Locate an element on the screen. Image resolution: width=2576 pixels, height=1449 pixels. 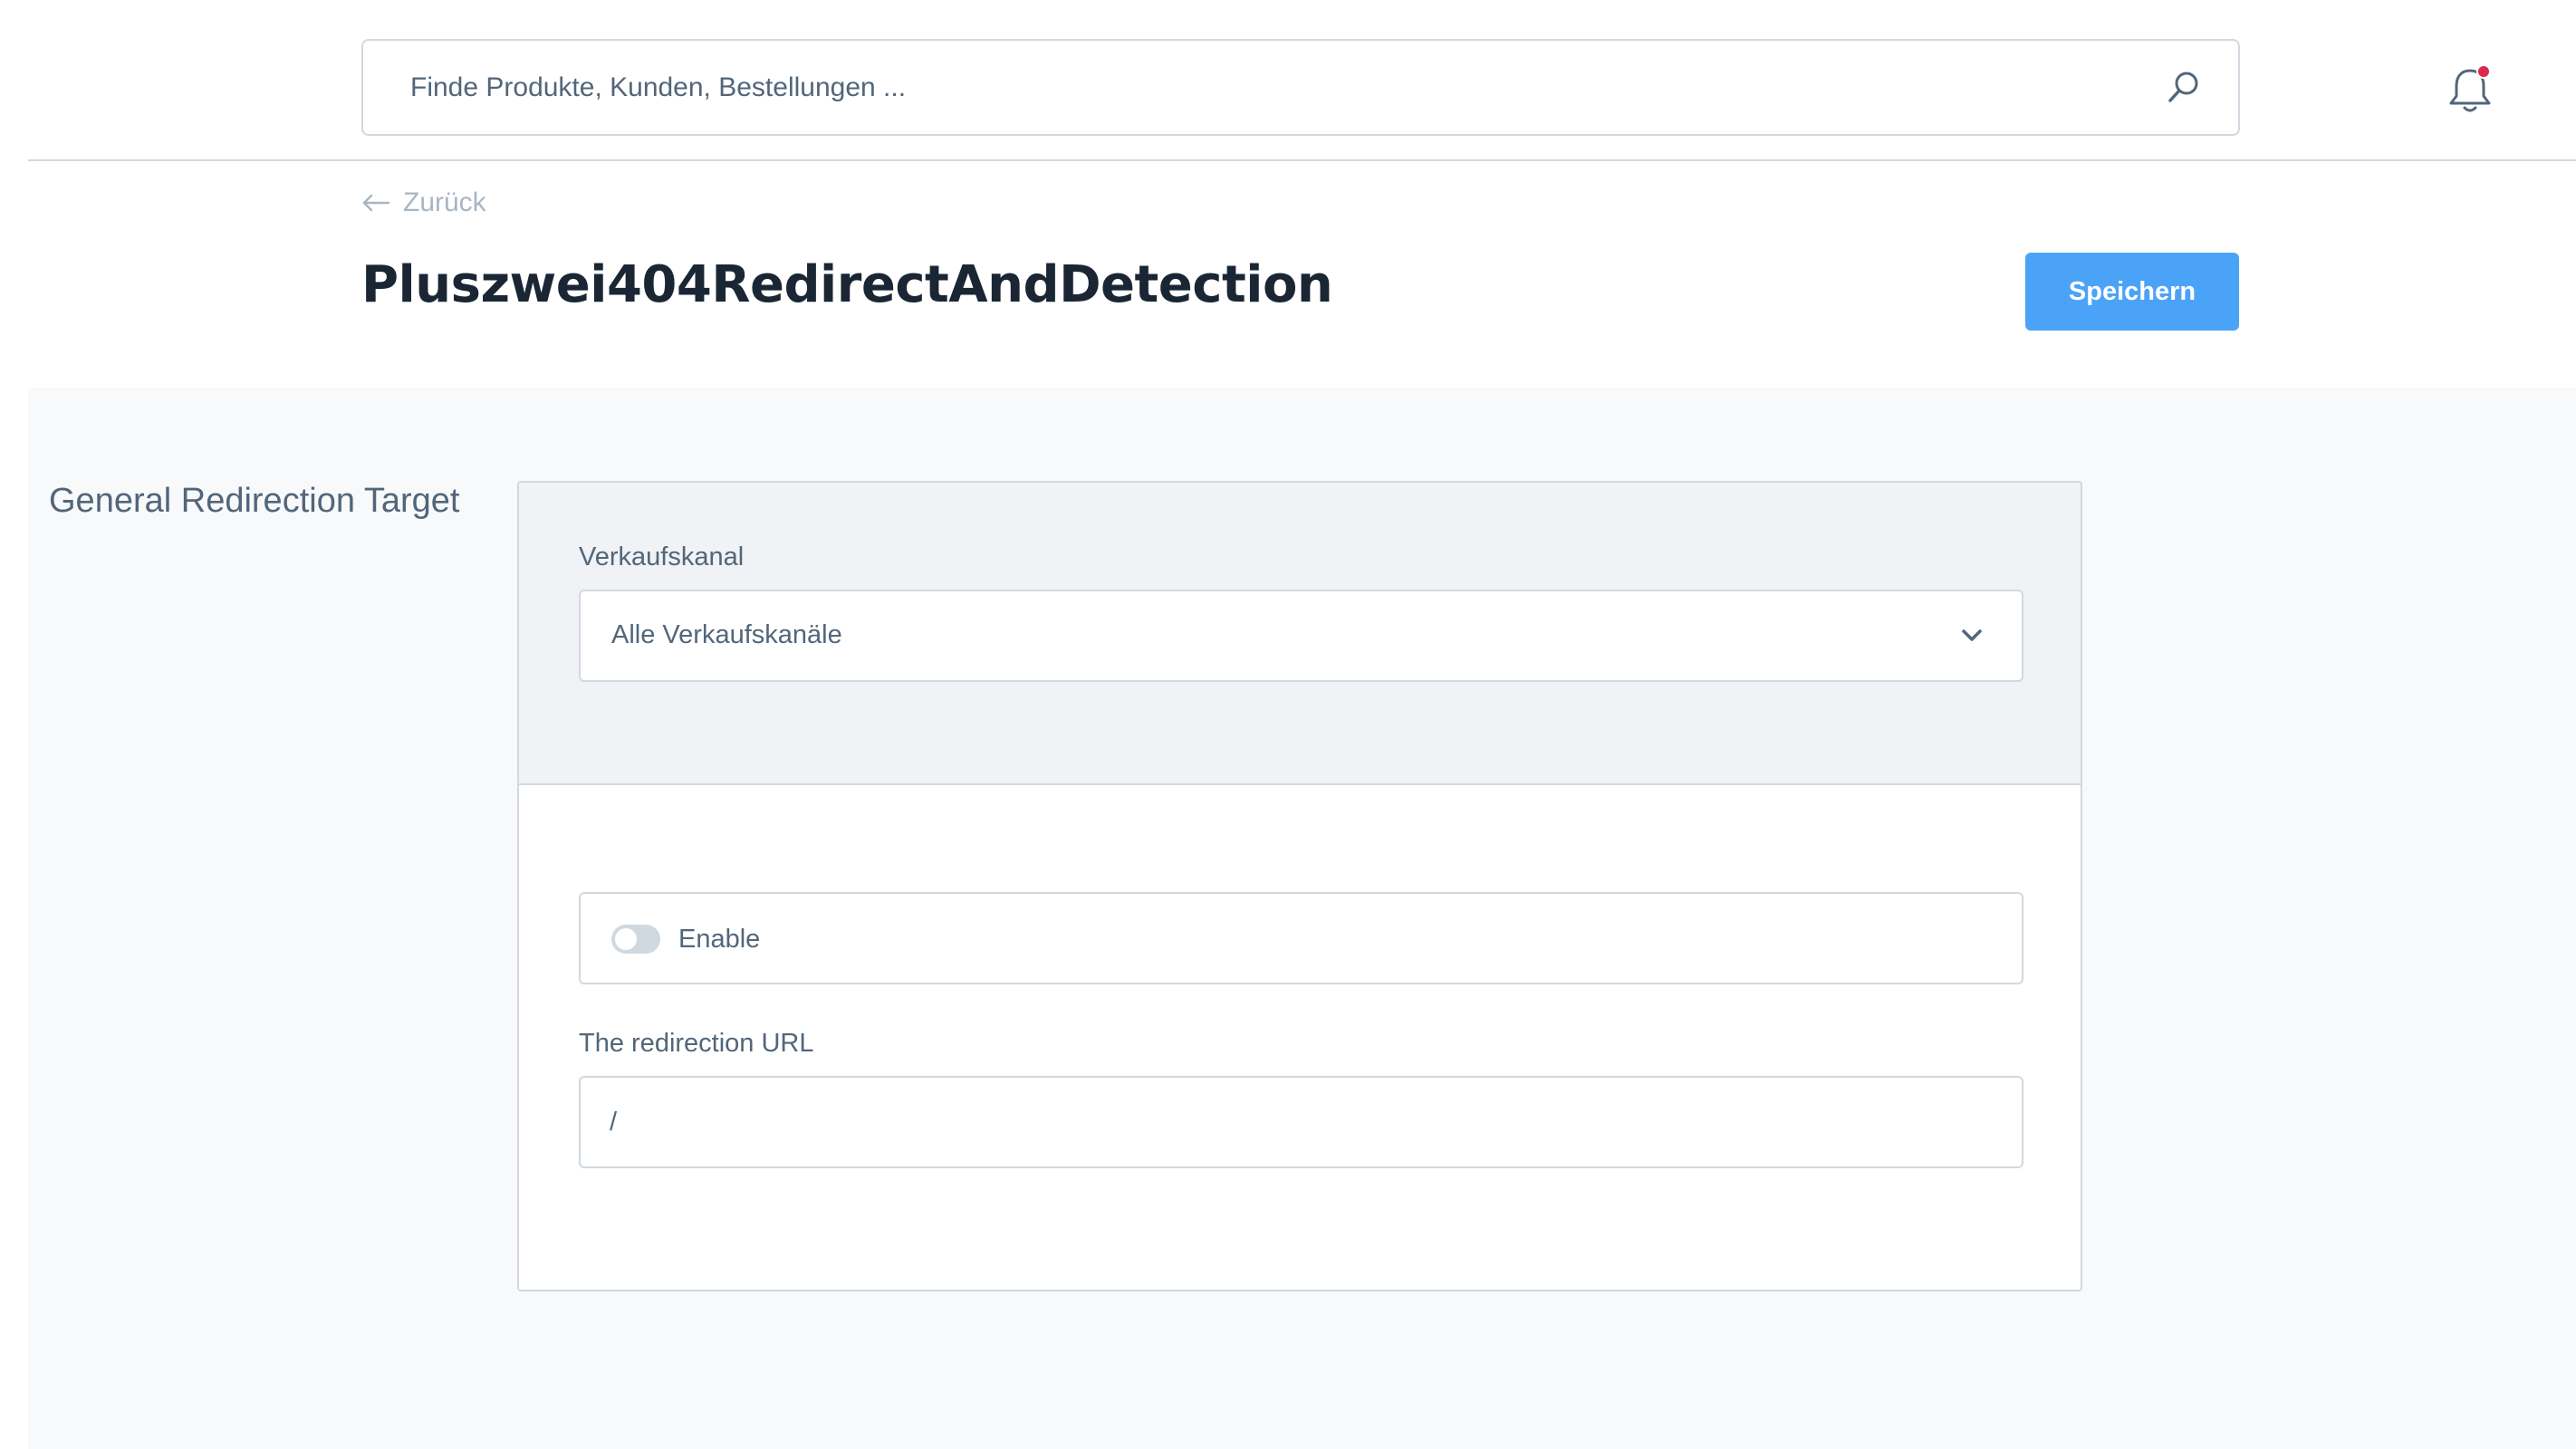
enable-label: Enable is located at coordinates (719, 939).